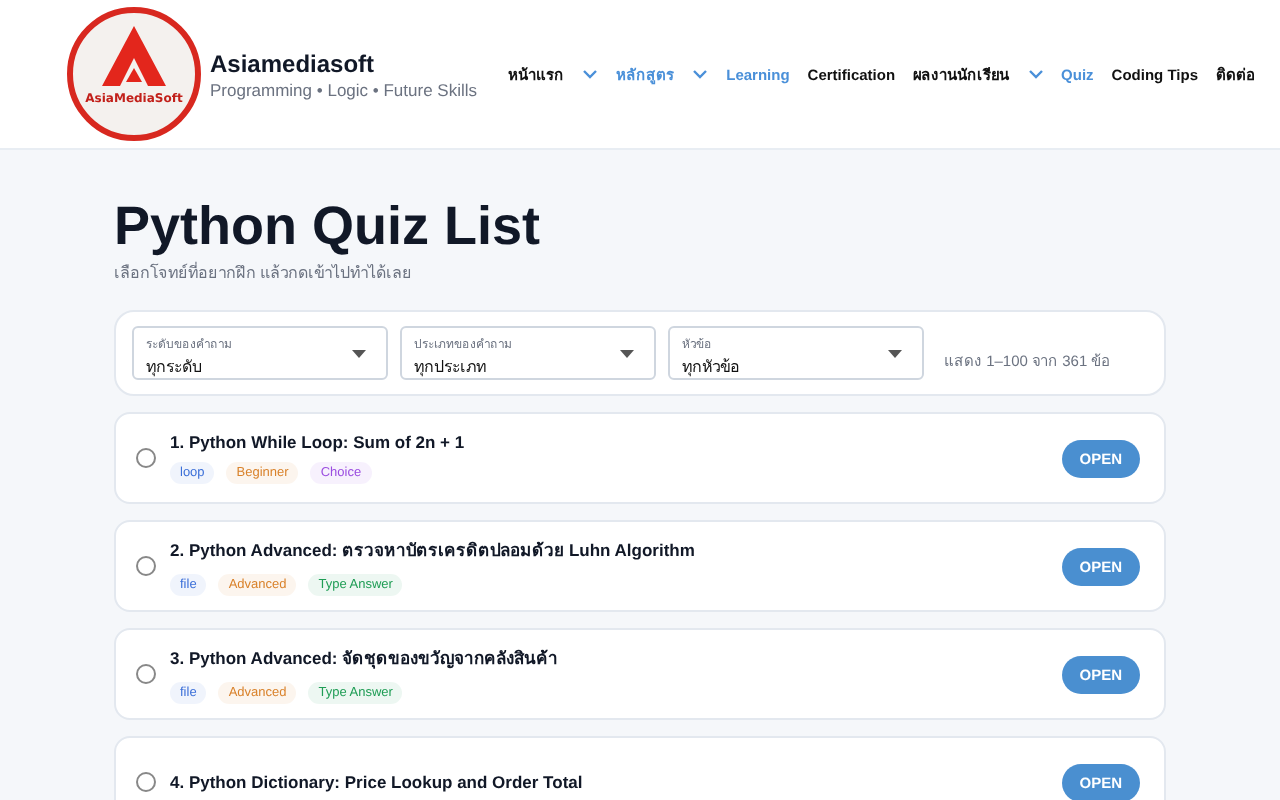 This screenshot has height=800, width=1280. What do you see at coordinates (433, 551) in the screenshot?
I see `quiz-title: 2. Python Advanced: ตรวจหาบัตรเครดิตปลอมด้วย Luhn Algorithm` at bounding box center [433, 551].